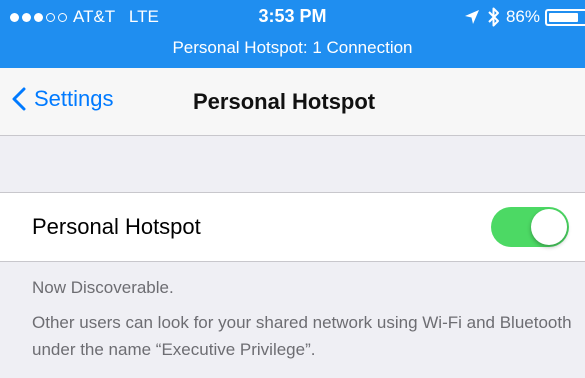 The width and height of the screenshot is (585, 378). What do you see at coordinates (284, 101) in the screenshot?
I see `page-title: Personal Hotspot` at bounding box center [284, 101].